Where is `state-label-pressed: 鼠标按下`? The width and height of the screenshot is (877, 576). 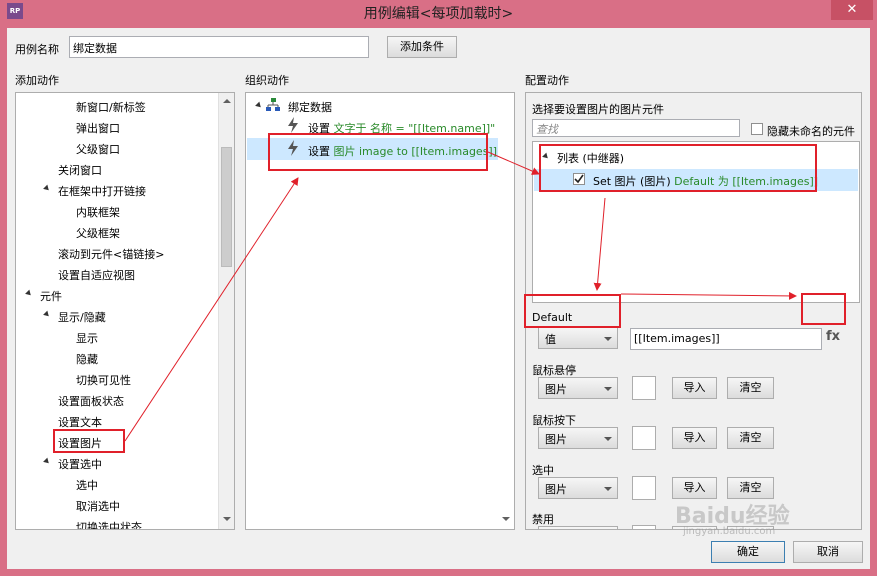
state-label-pressed: 鼠标按下 is located at coordinates (554, 420).